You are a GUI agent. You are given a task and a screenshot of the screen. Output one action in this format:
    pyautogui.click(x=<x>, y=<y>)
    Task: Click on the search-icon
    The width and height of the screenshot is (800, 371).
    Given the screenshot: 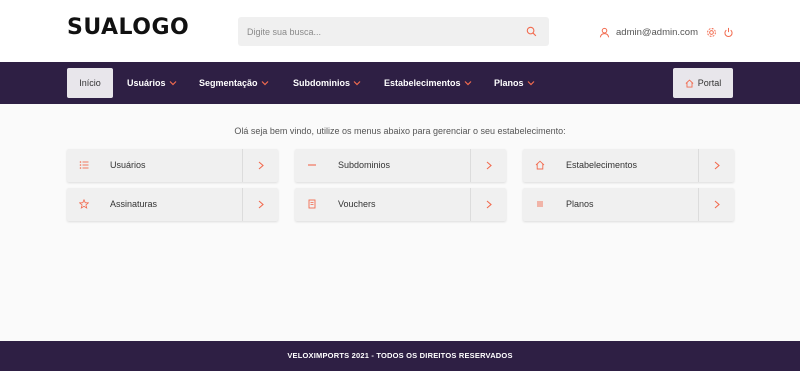 What is the action you would take?
    pyautogui.click(x=531, y=31)
    